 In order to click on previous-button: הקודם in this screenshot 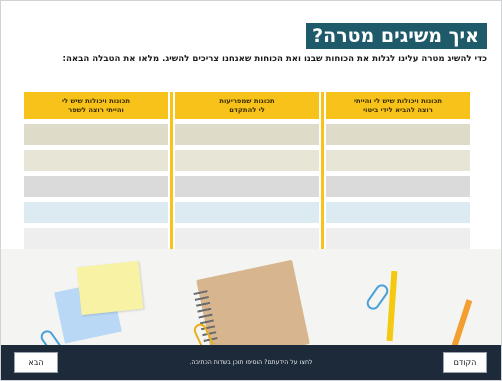, I will do `click(465, 362)`.